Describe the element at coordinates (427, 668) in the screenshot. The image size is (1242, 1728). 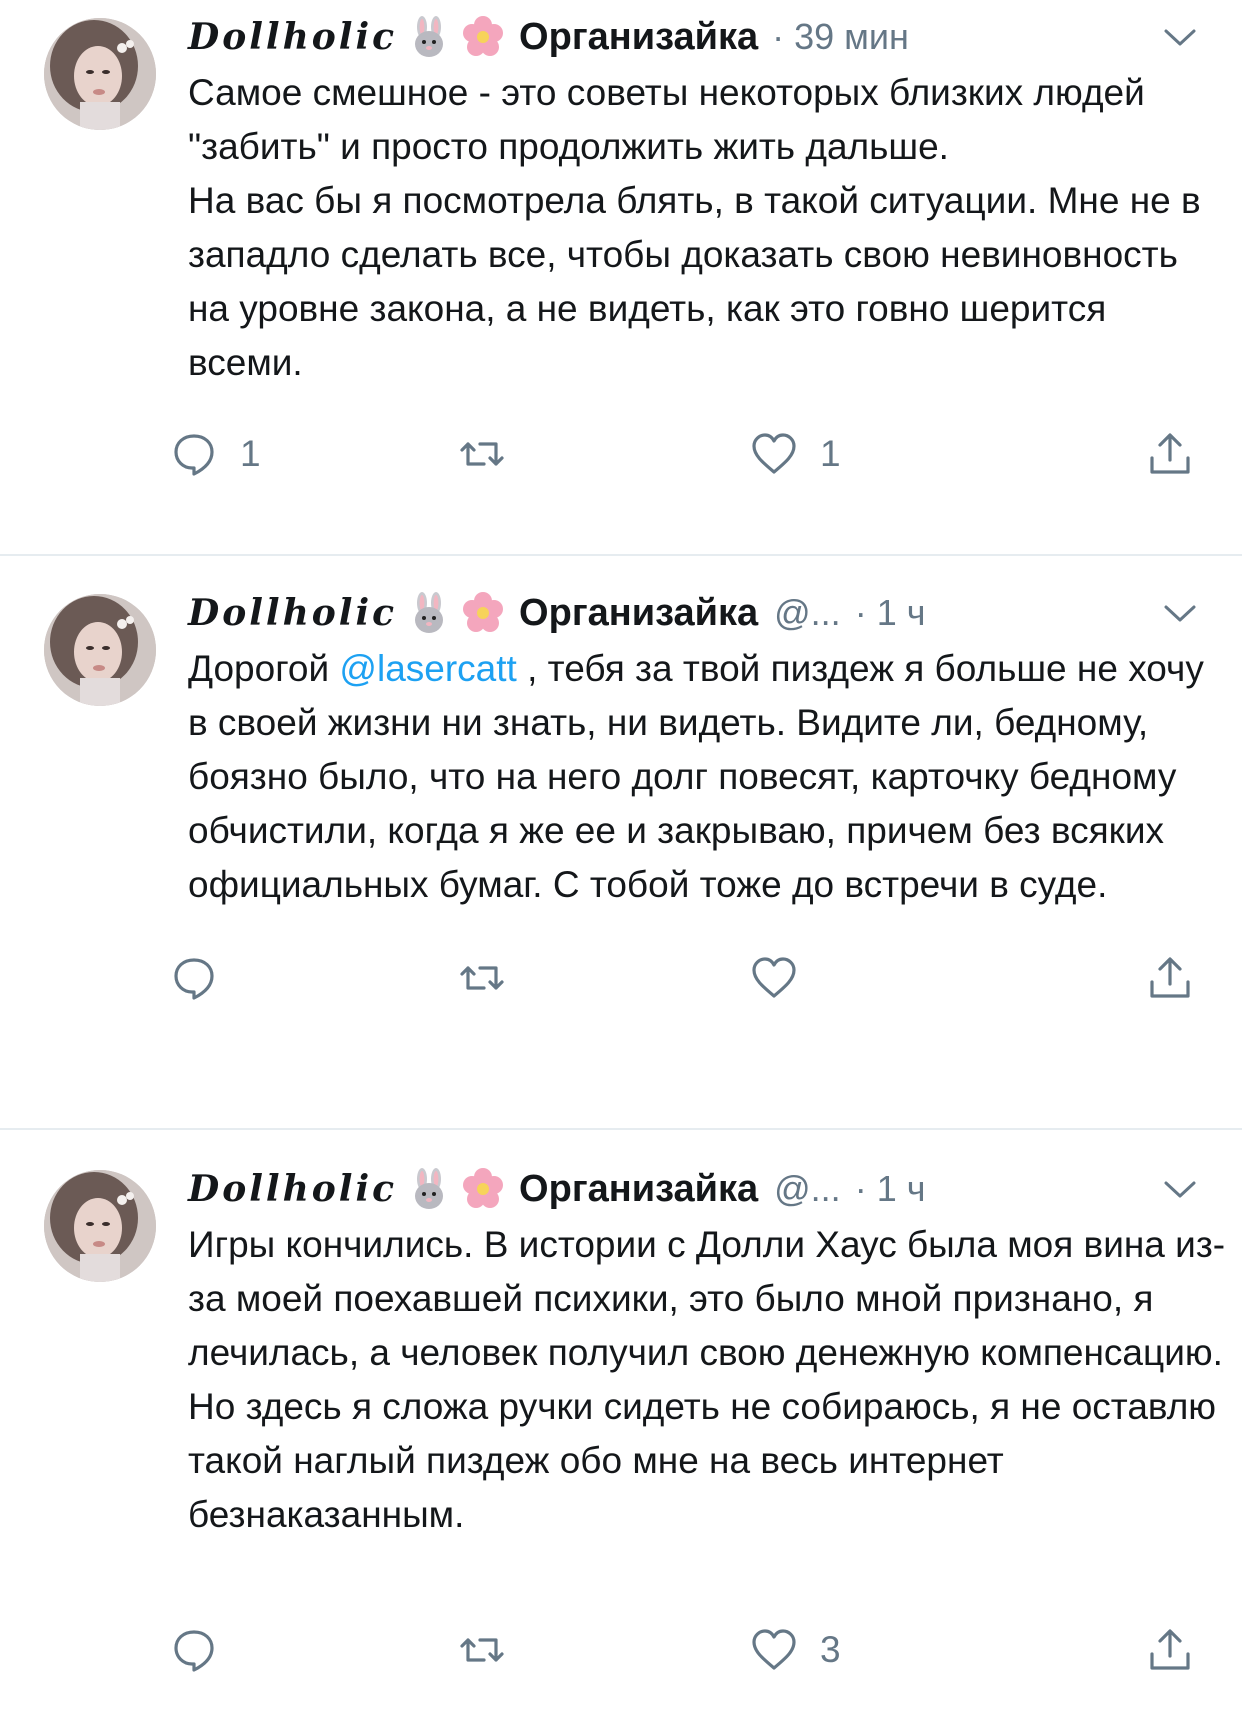
I see `mention-link: @lasercatt` at that location.